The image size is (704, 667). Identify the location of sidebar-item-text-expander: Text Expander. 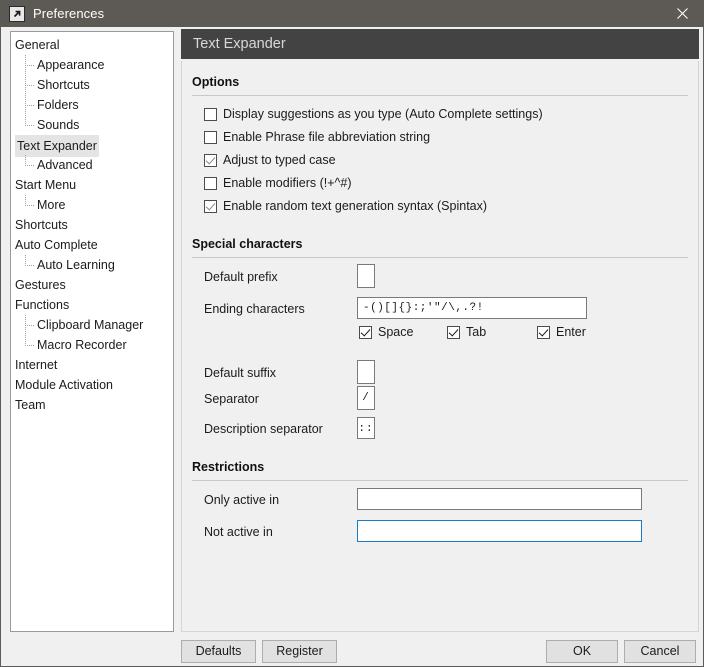
(92, 146).